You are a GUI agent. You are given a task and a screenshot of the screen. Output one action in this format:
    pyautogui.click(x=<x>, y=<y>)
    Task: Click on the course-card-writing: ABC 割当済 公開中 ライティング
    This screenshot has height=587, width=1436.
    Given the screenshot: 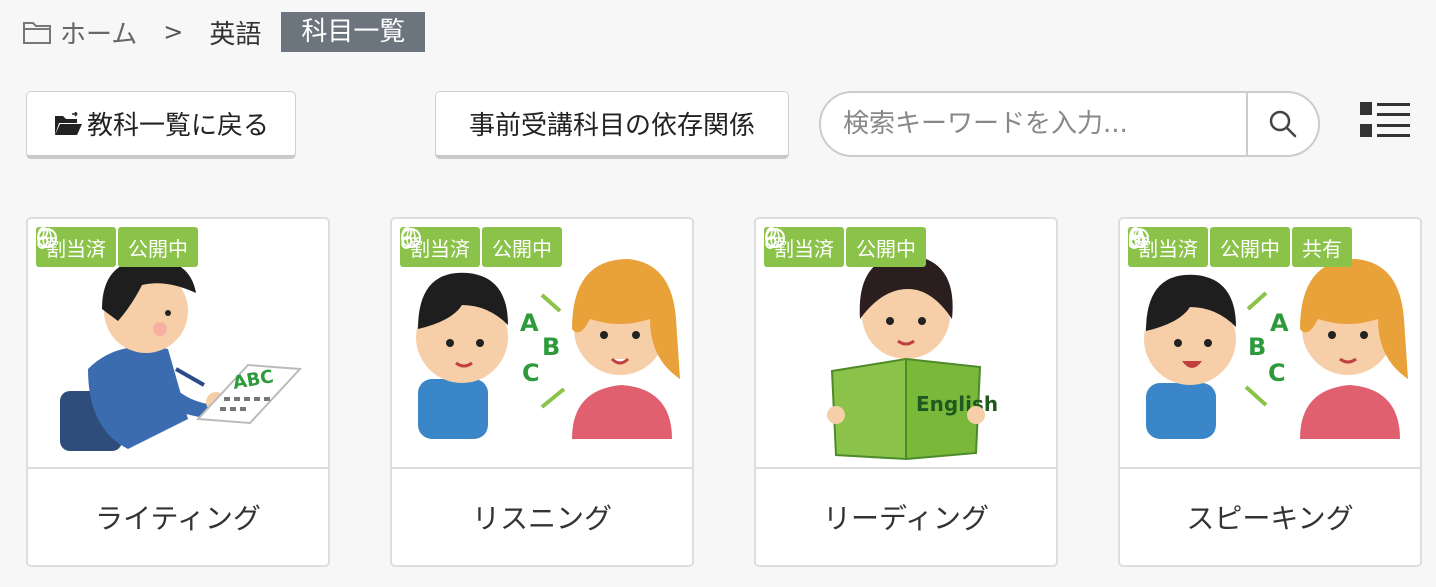 What is the action you would take?
    pyautogui.click(x=178, y=392)
    